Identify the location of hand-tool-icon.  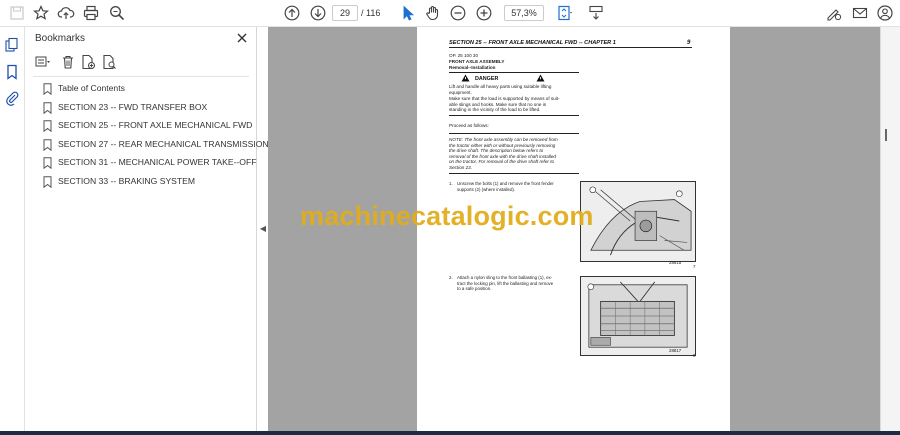
(433, 13).